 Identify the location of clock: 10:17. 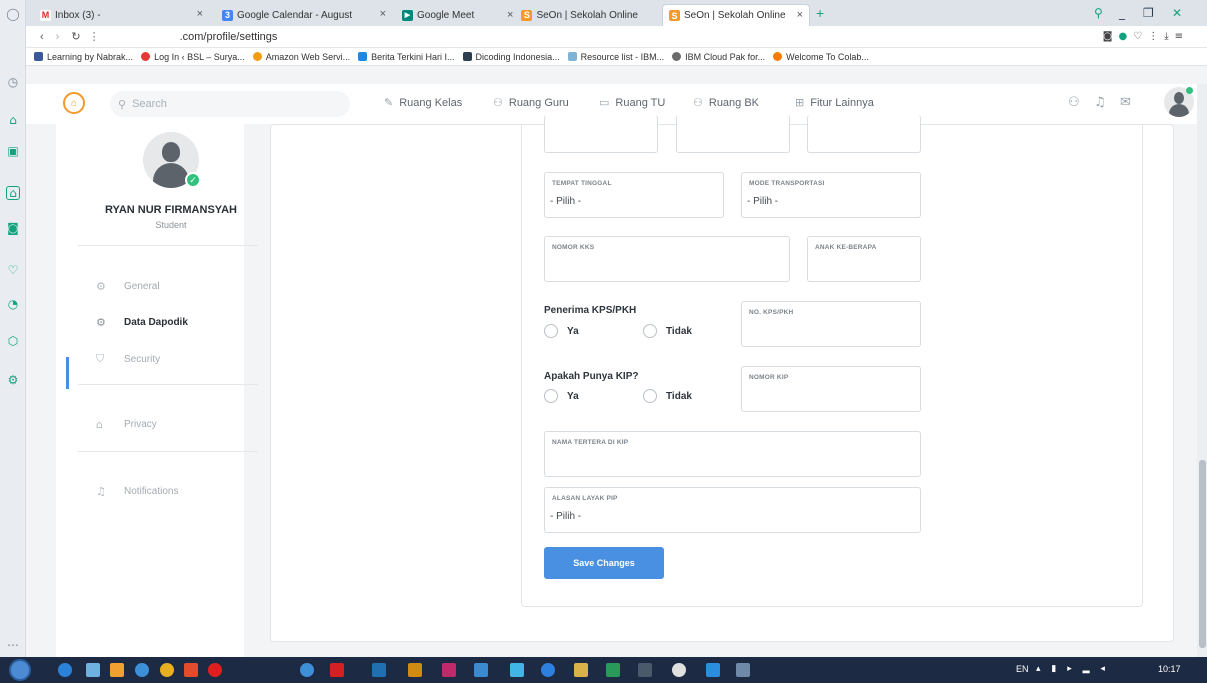
(1169, 669).